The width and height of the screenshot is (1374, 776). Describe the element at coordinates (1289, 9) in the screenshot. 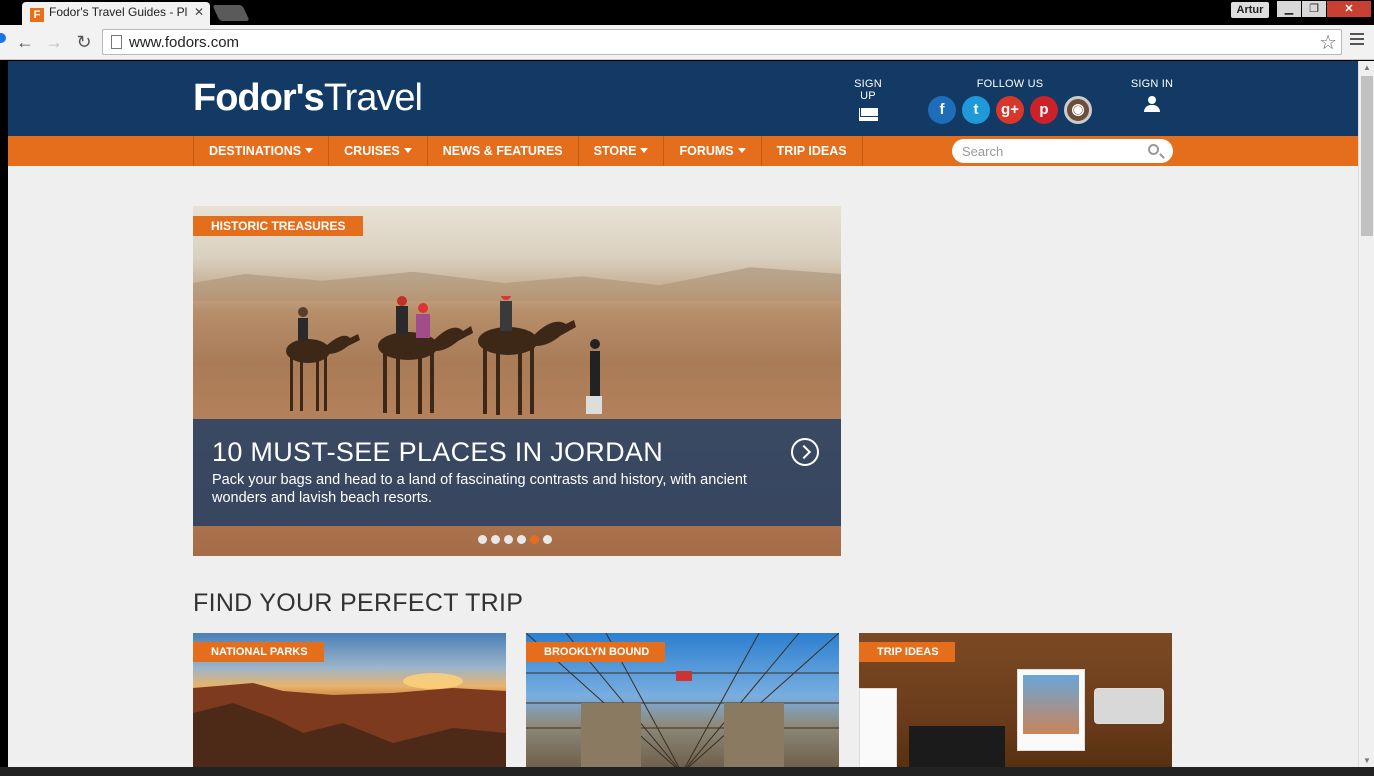

I see `minimize-button: ▁` at that location.